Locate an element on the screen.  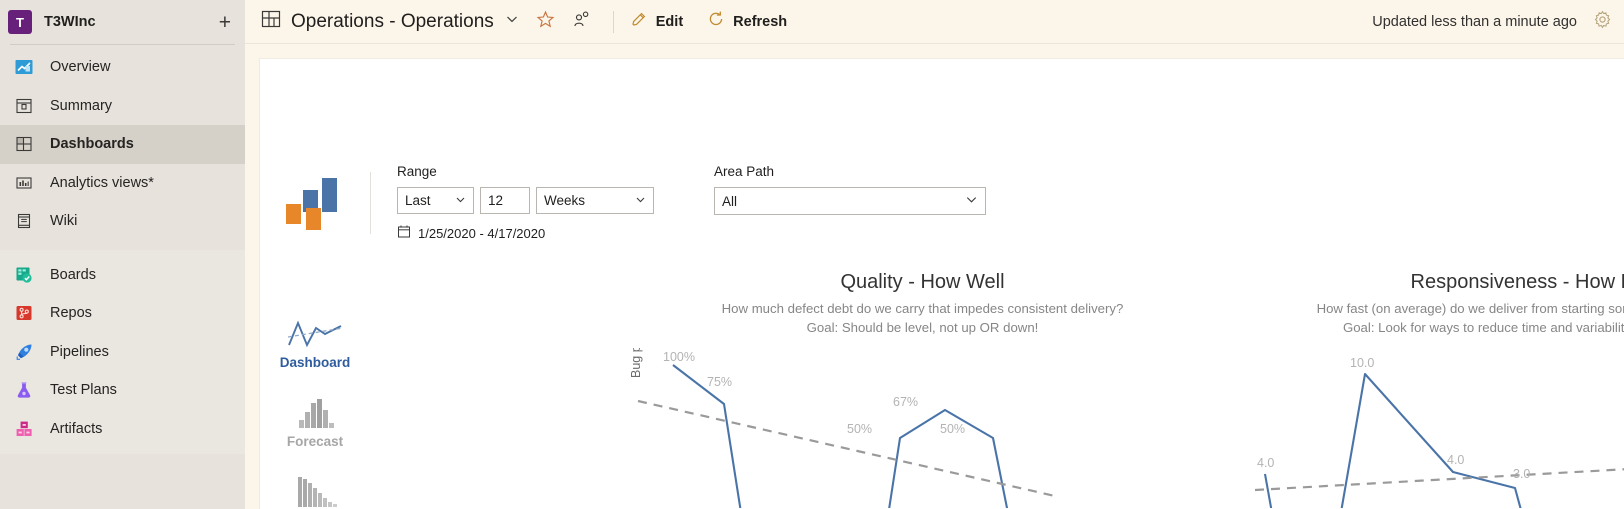
artifacts-icon is located at coordinates (24, 429).